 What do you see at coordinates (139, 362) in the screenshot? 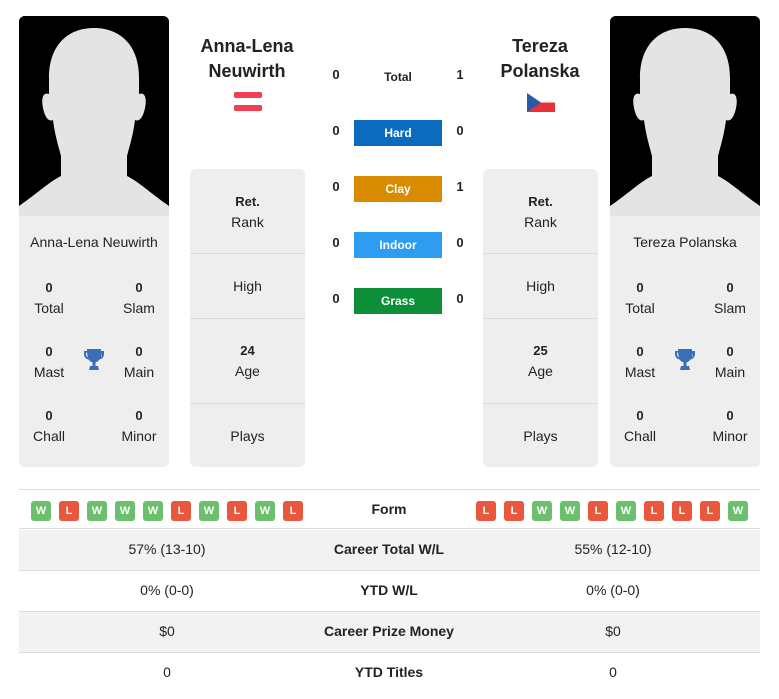
I see `player1-titles-main: 0 Main` at bounding box center [139, 362].